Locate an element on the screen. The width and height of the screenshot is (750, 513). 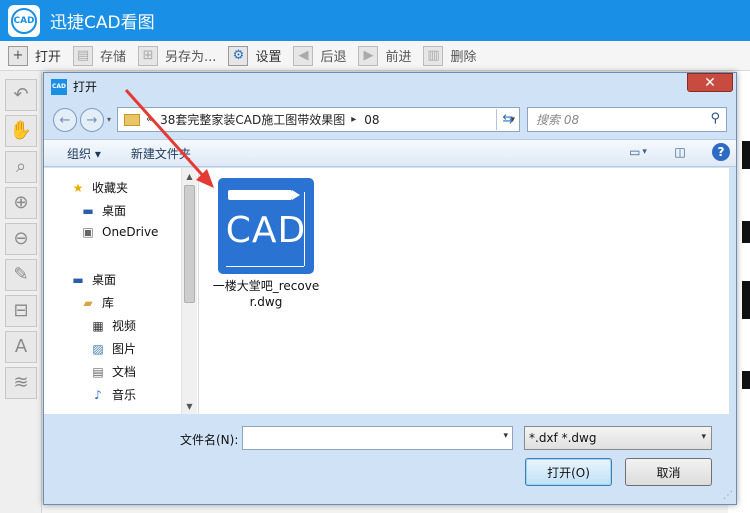
onedrive-icon: ▣ is located at coordinates (88, 232).